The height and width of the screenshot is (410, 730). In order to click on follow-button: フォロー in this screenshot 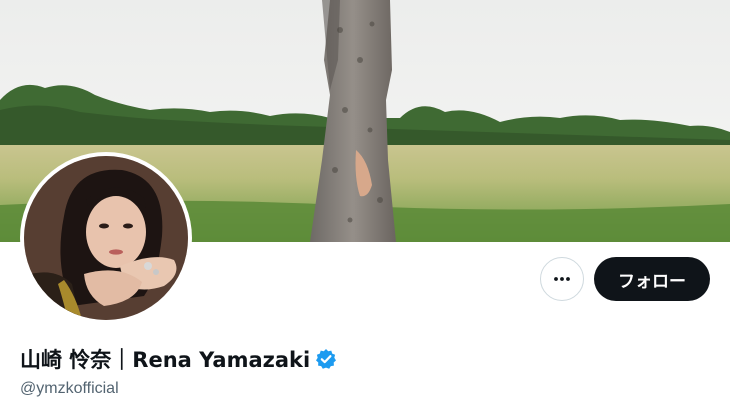, I will do `click(652, 279)`.